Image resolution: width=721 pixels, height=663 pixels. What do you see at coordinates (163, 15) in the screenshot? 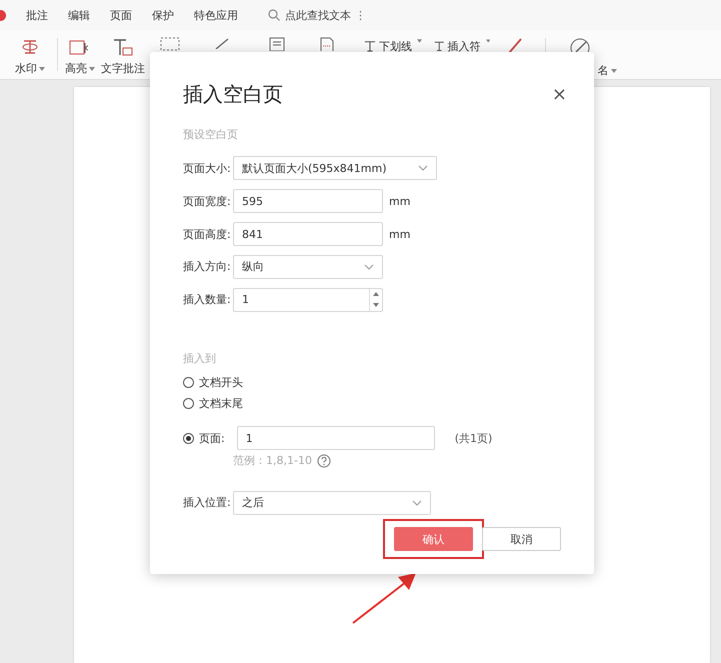
I see `menu-item: 保护` at bounding box center [163, 15].